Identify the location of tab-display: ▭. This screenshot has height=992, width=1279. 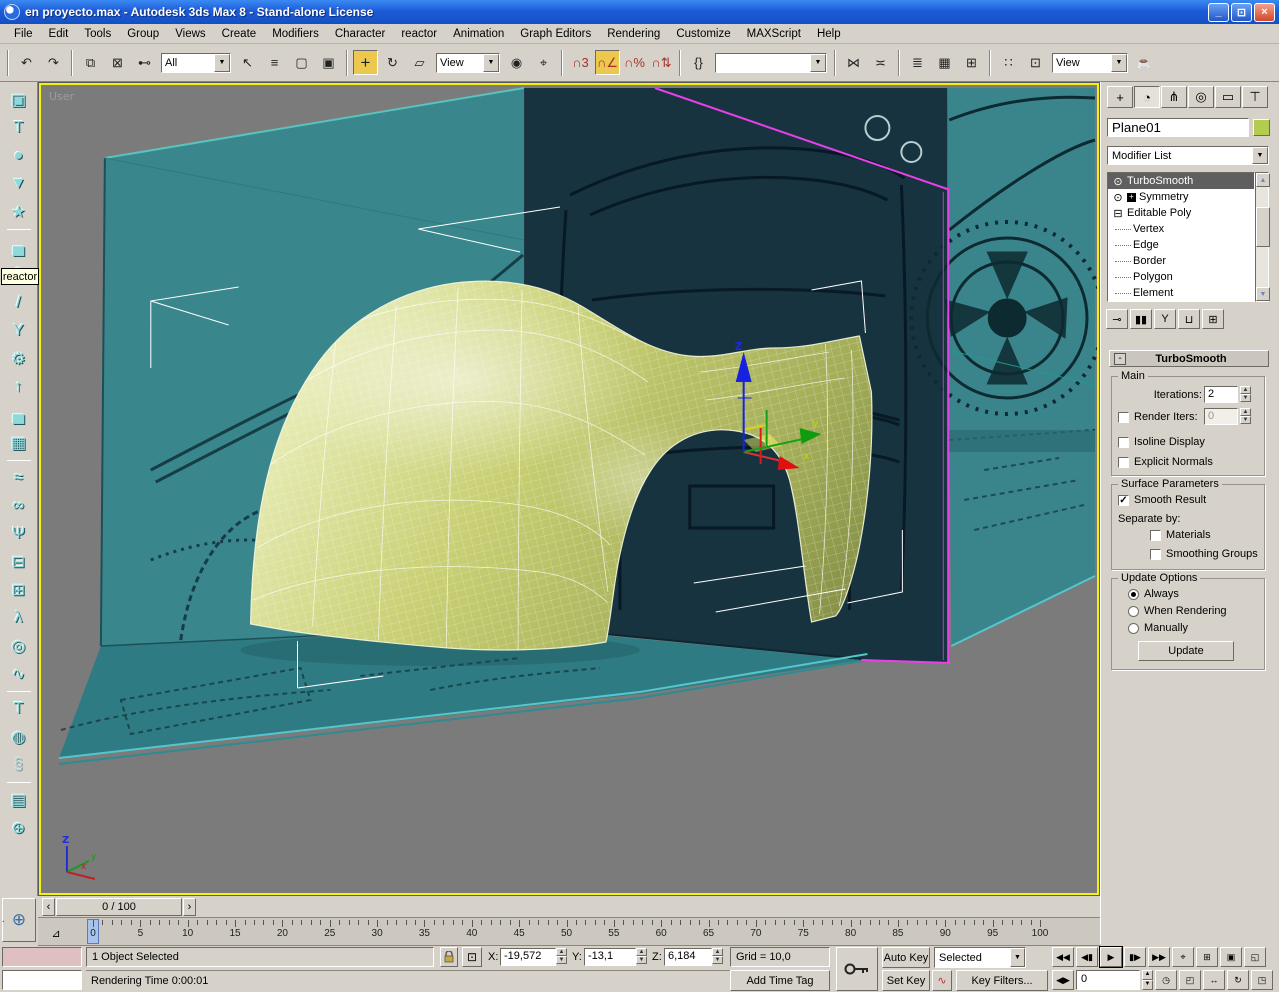
(1228, 97).